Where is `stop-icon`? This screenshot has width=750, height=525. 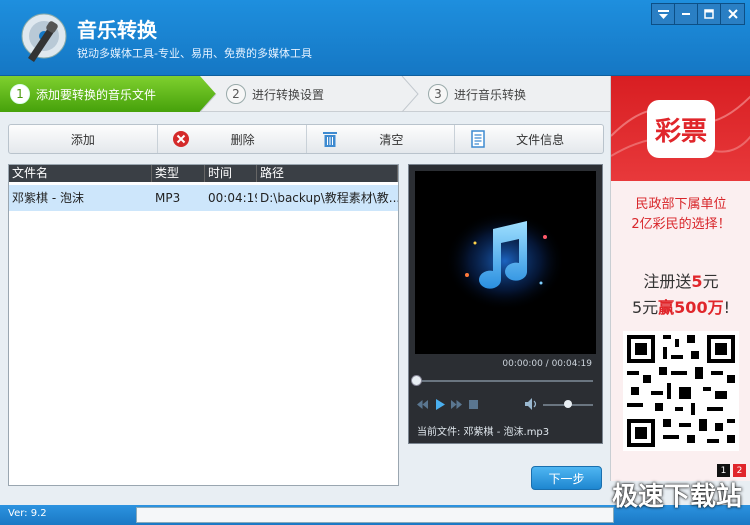
stop-icon is located at coordinates (473, 404).